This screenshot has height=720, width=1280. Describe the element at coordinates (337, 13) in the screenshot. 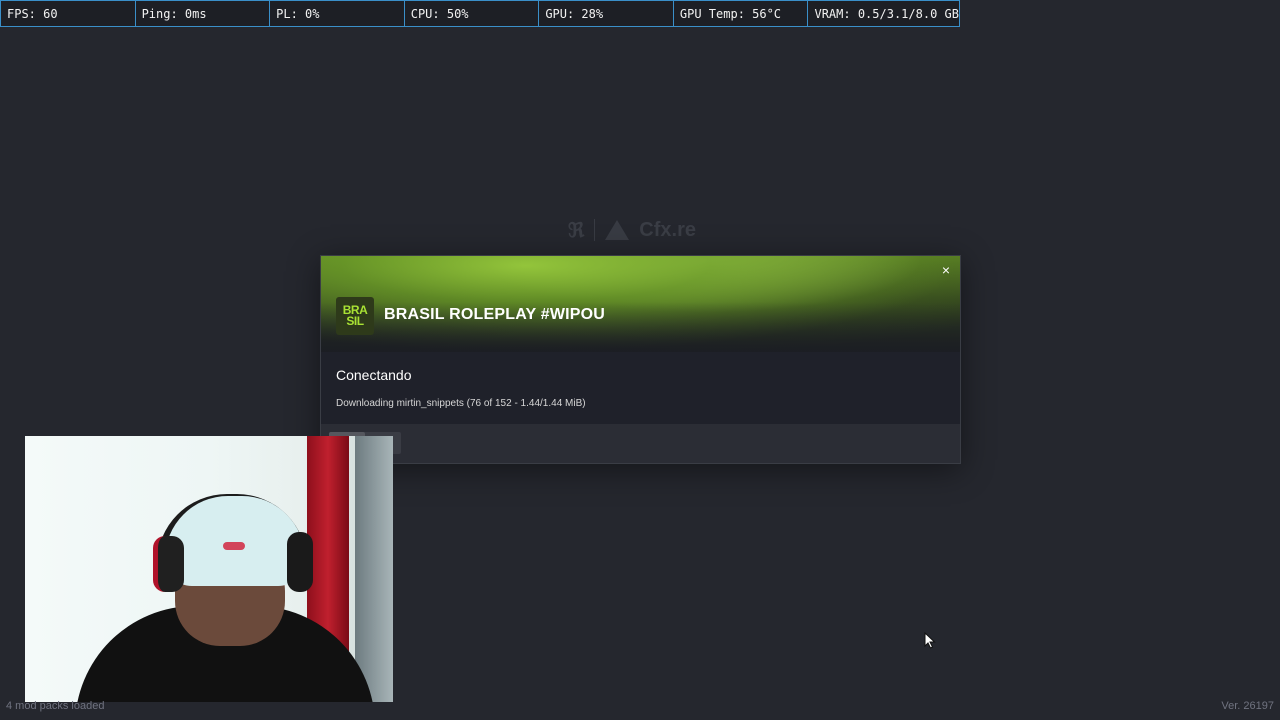

I see `packet-loss-readout: PL: 0%` at that location.